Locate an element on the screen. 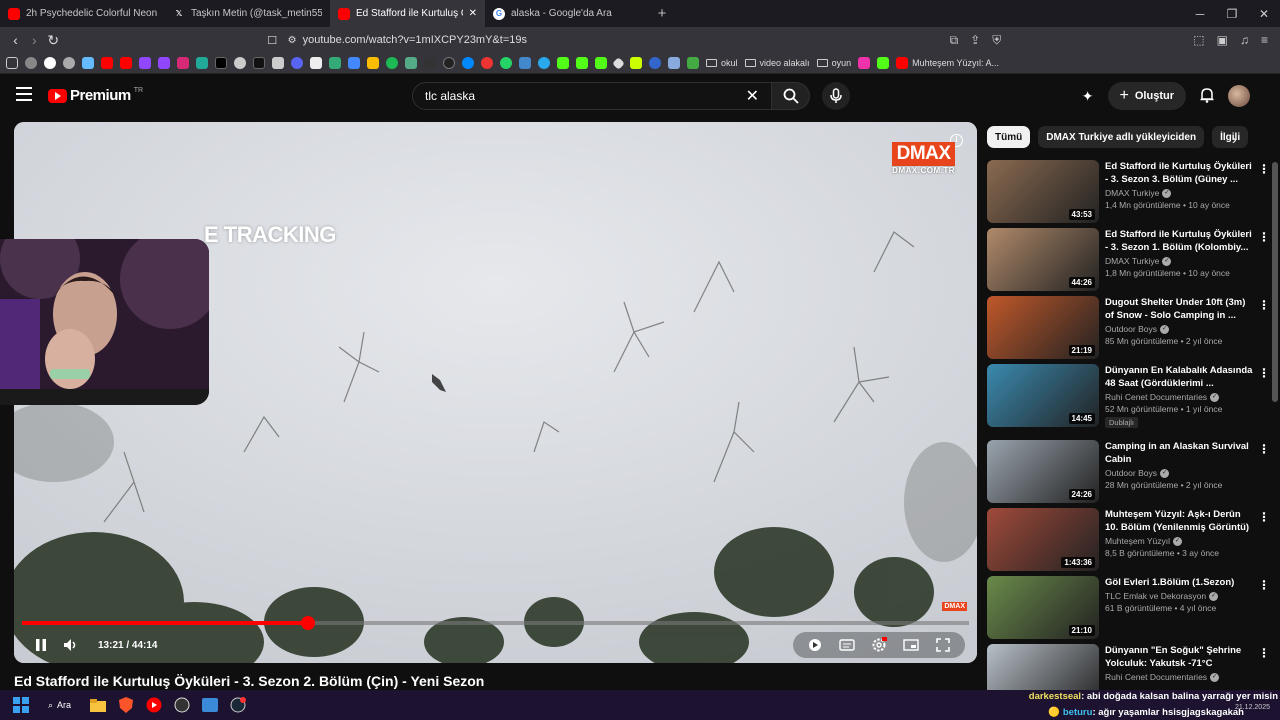 The image size is (1280, 720). instagram-icon is located at coordinates (183, 63).